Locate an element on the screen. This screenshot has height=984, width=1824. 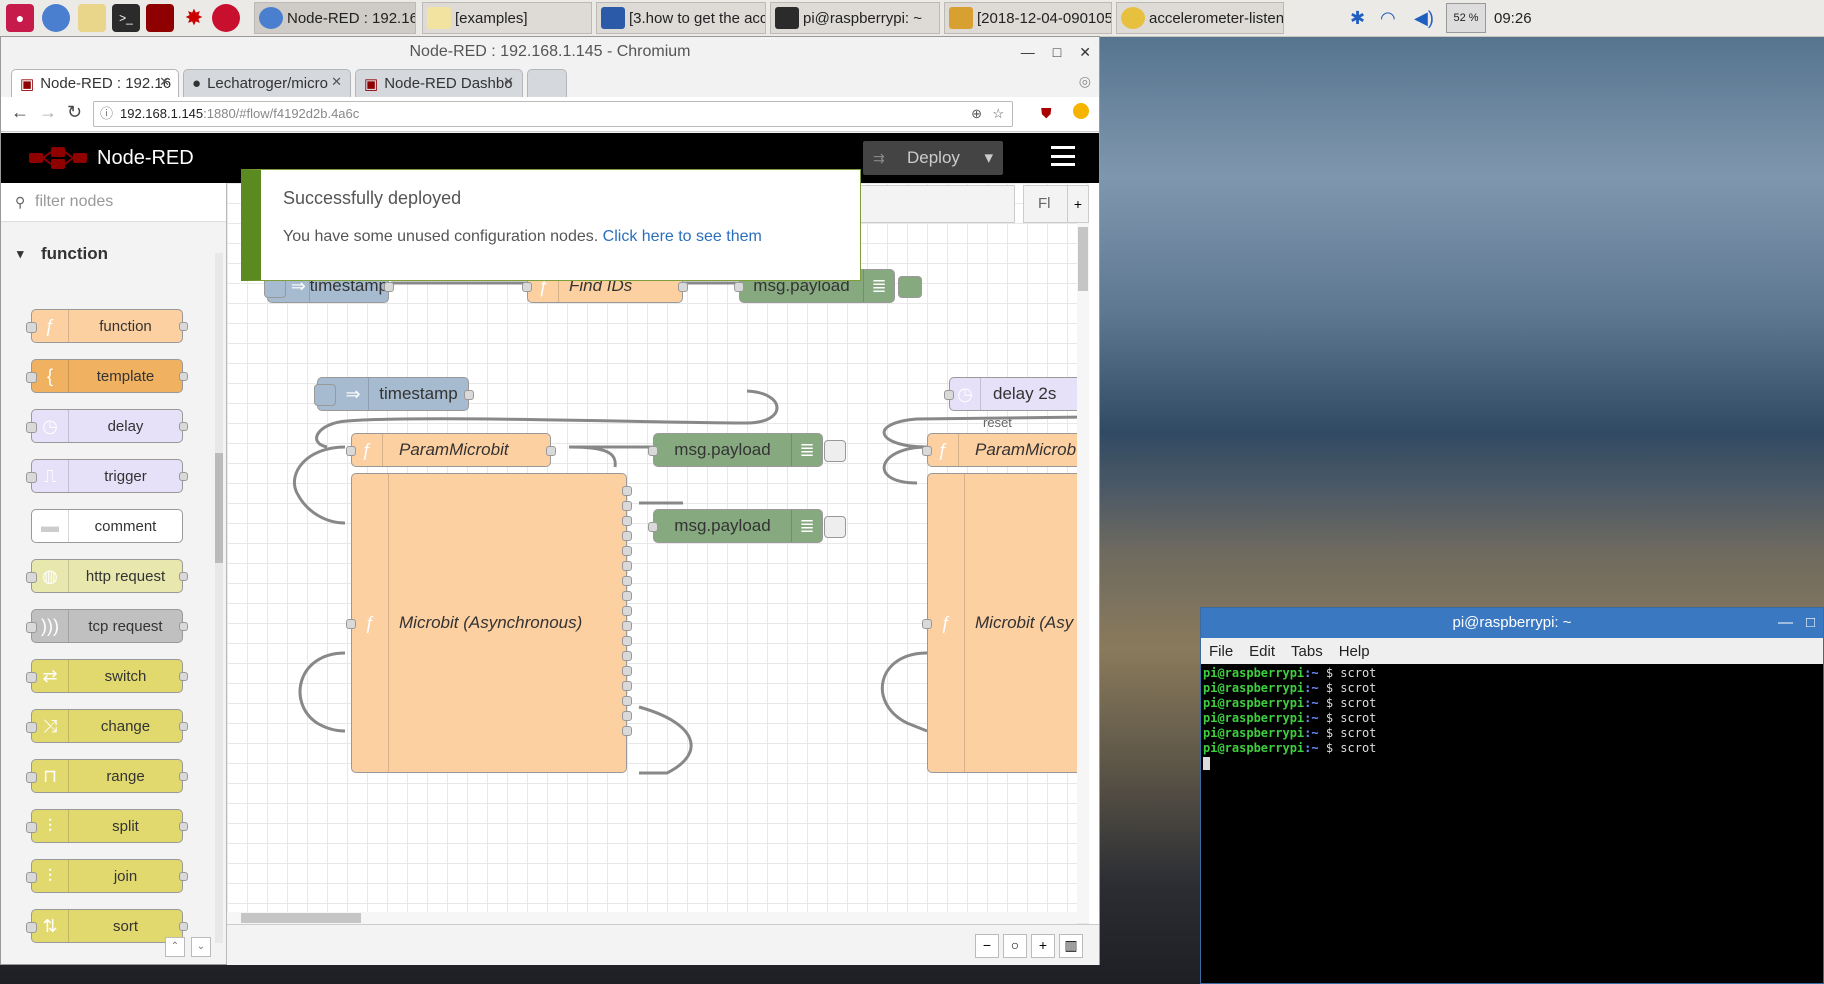
menu-icon is located at coordinates (1063, 156).